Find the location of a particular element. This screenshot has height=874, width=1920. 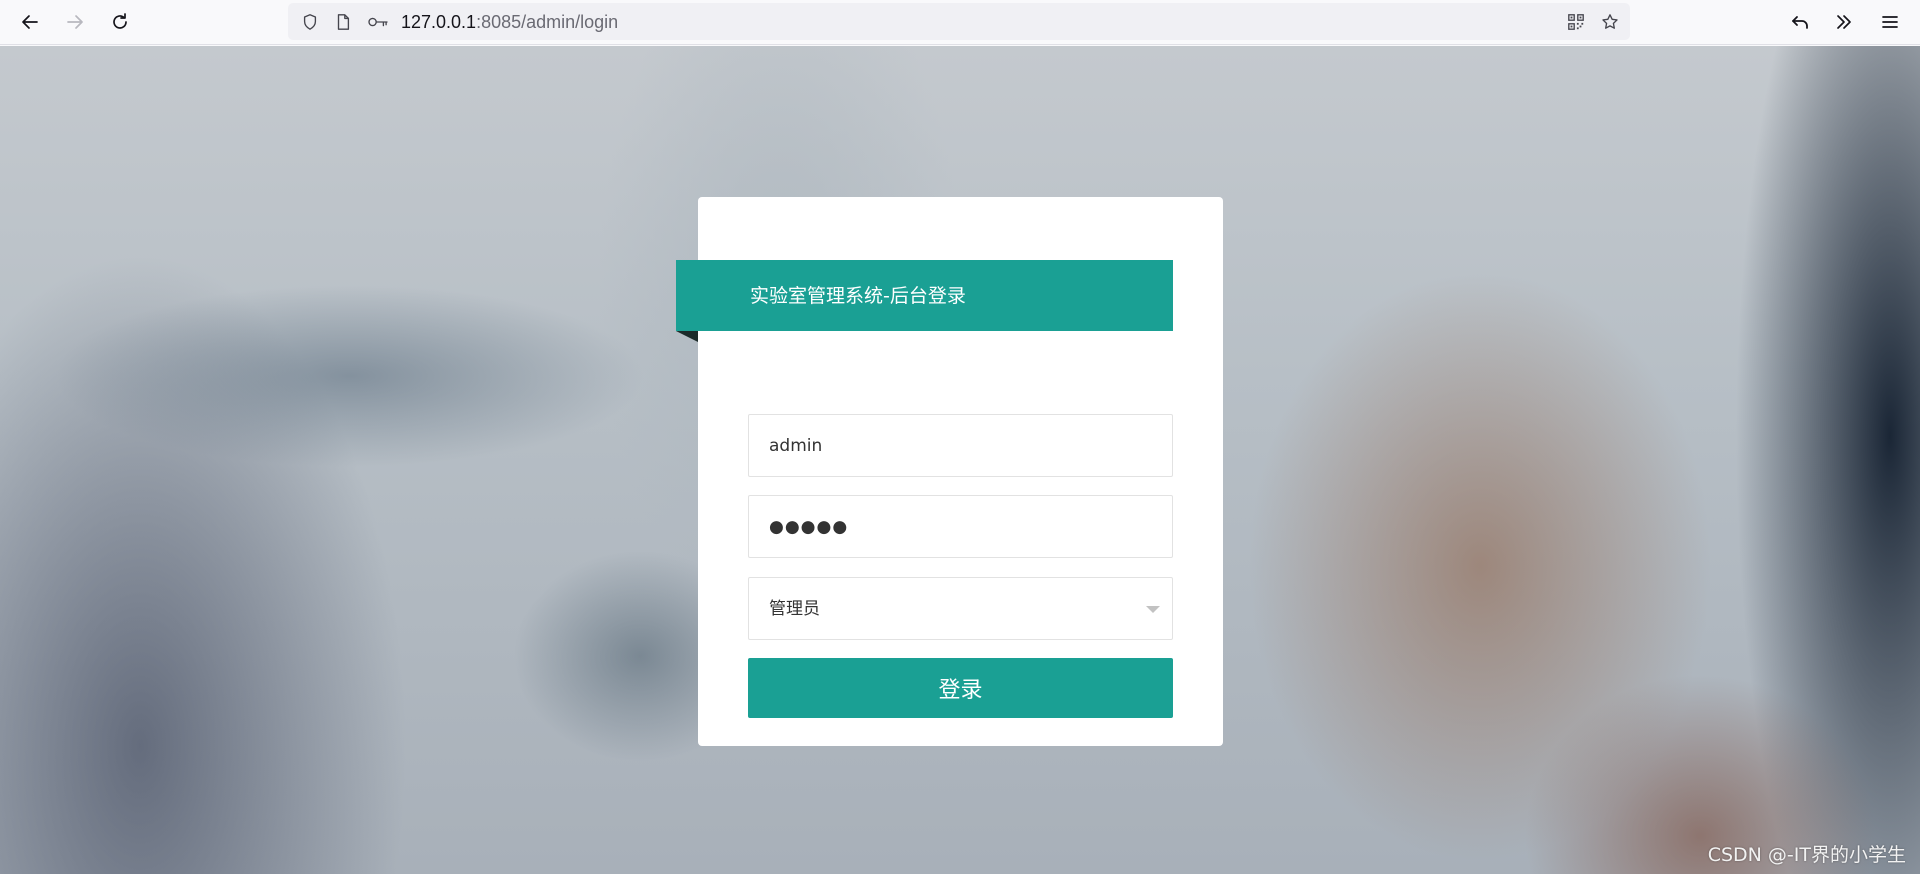

forward-arrow-icon is located at coordinates (75, 22).